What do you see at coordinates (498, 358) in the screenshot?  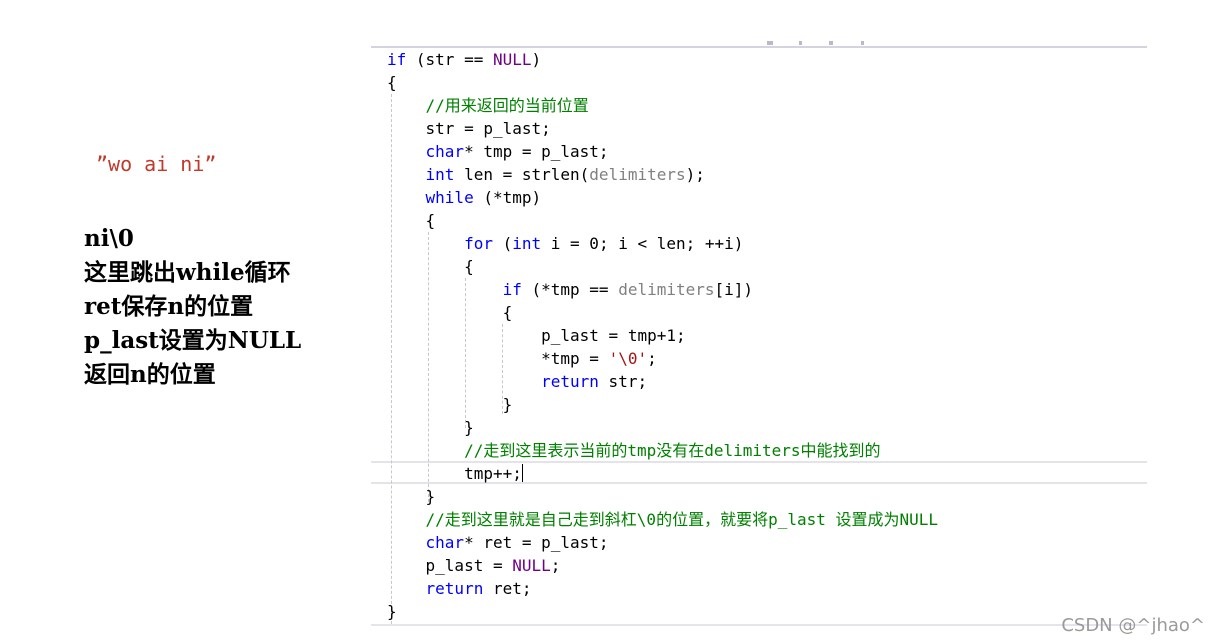 I see `code-token: *tmp =` at bounding box center [498, 358].